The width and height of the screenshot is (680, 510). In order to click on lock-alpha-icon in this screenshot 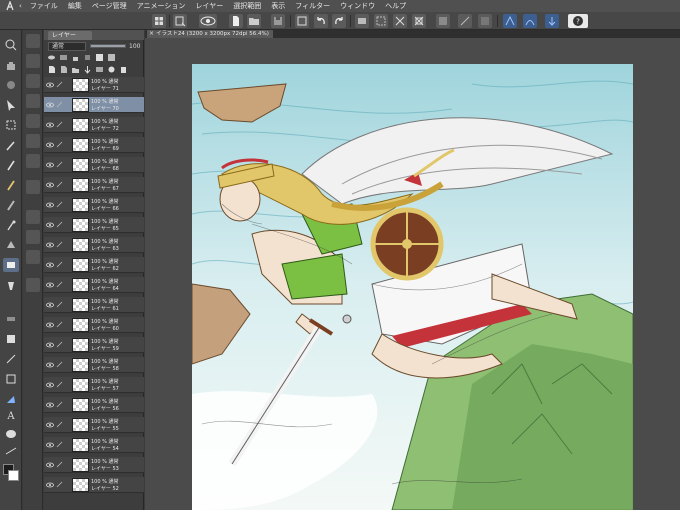, I will do `click(87, 57)`.